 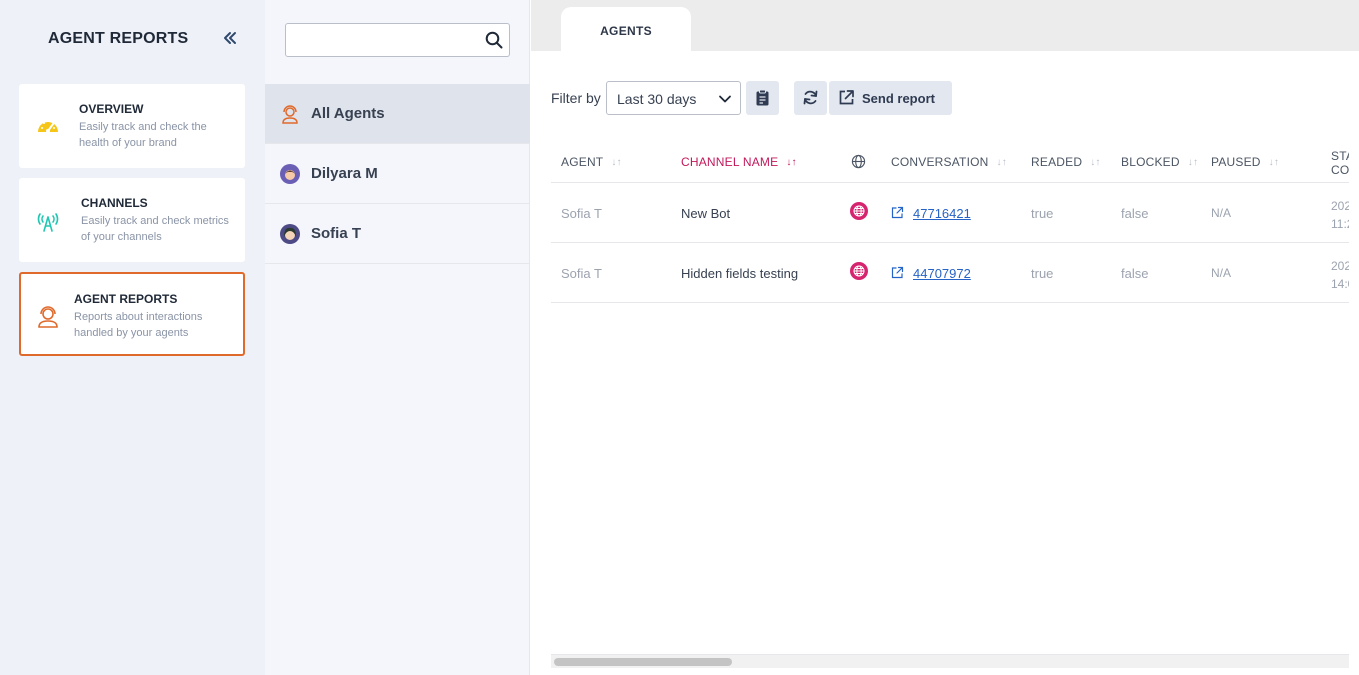 I want to click on search-box, so click(x=397, y=40).